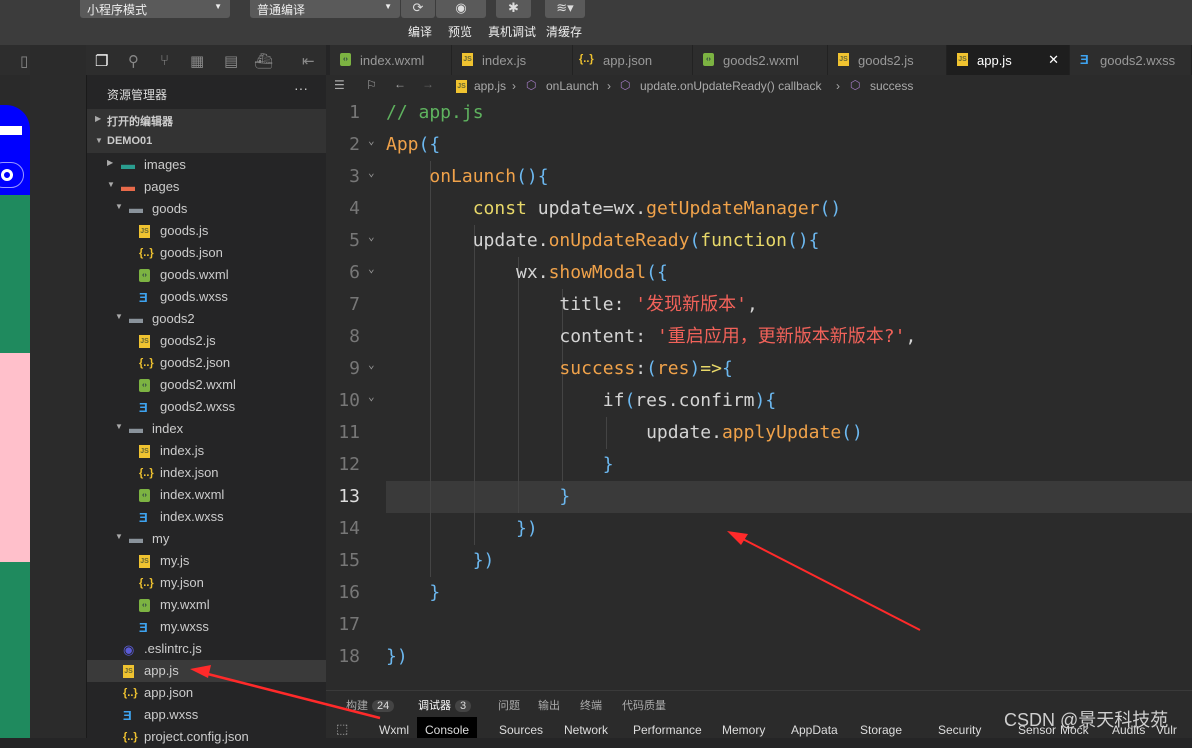 The height and width of the screenshot is (748, 1192). What do you see at coordinates (207, 253) in the screenshot?
I see `tree-item-goods-json: {..} goods.json` at bounding box center [207, 253].